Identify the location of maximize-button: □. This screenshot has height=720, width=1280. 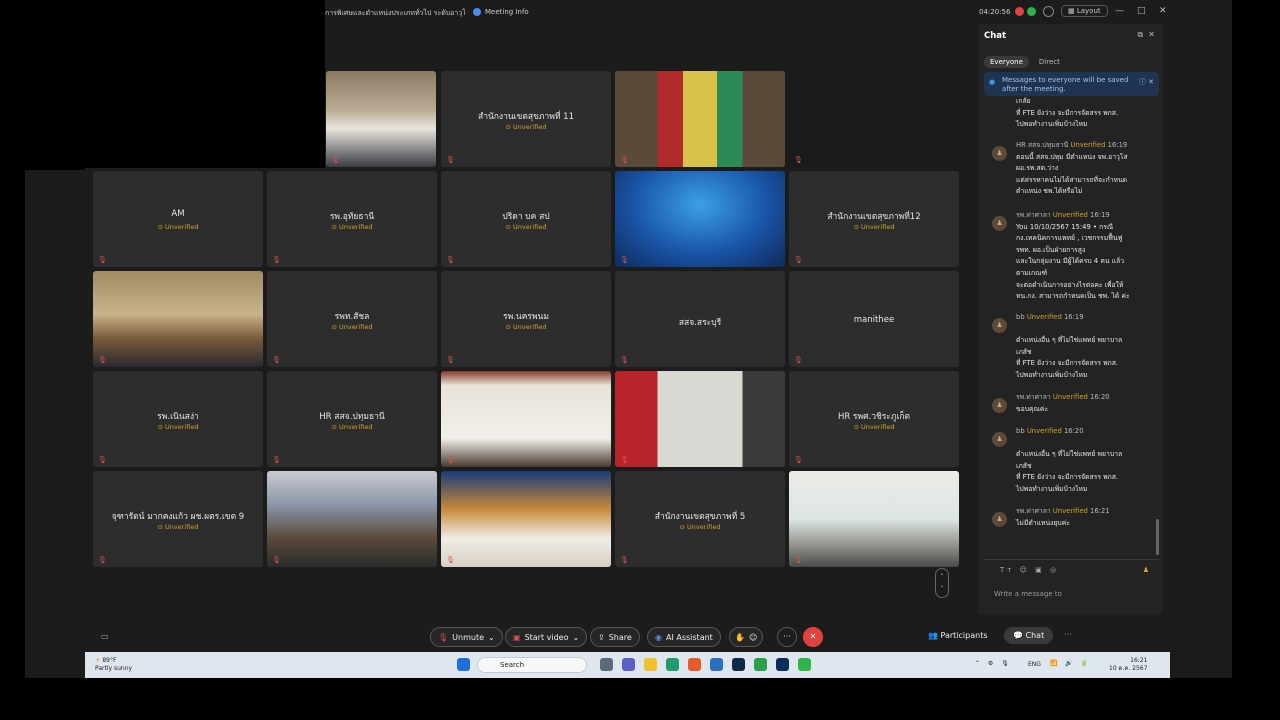
(1141, 11).